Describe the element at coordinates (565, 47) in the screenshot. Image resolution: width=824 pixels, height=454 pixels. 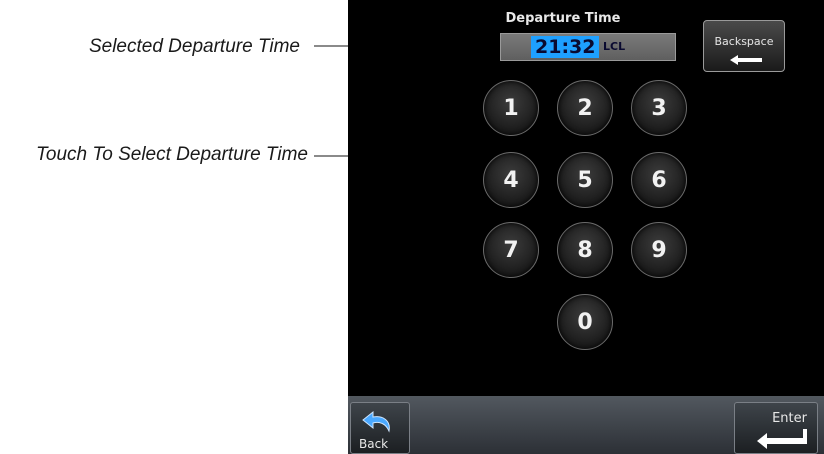
I see `departure-time-value: 21:32` at that location.